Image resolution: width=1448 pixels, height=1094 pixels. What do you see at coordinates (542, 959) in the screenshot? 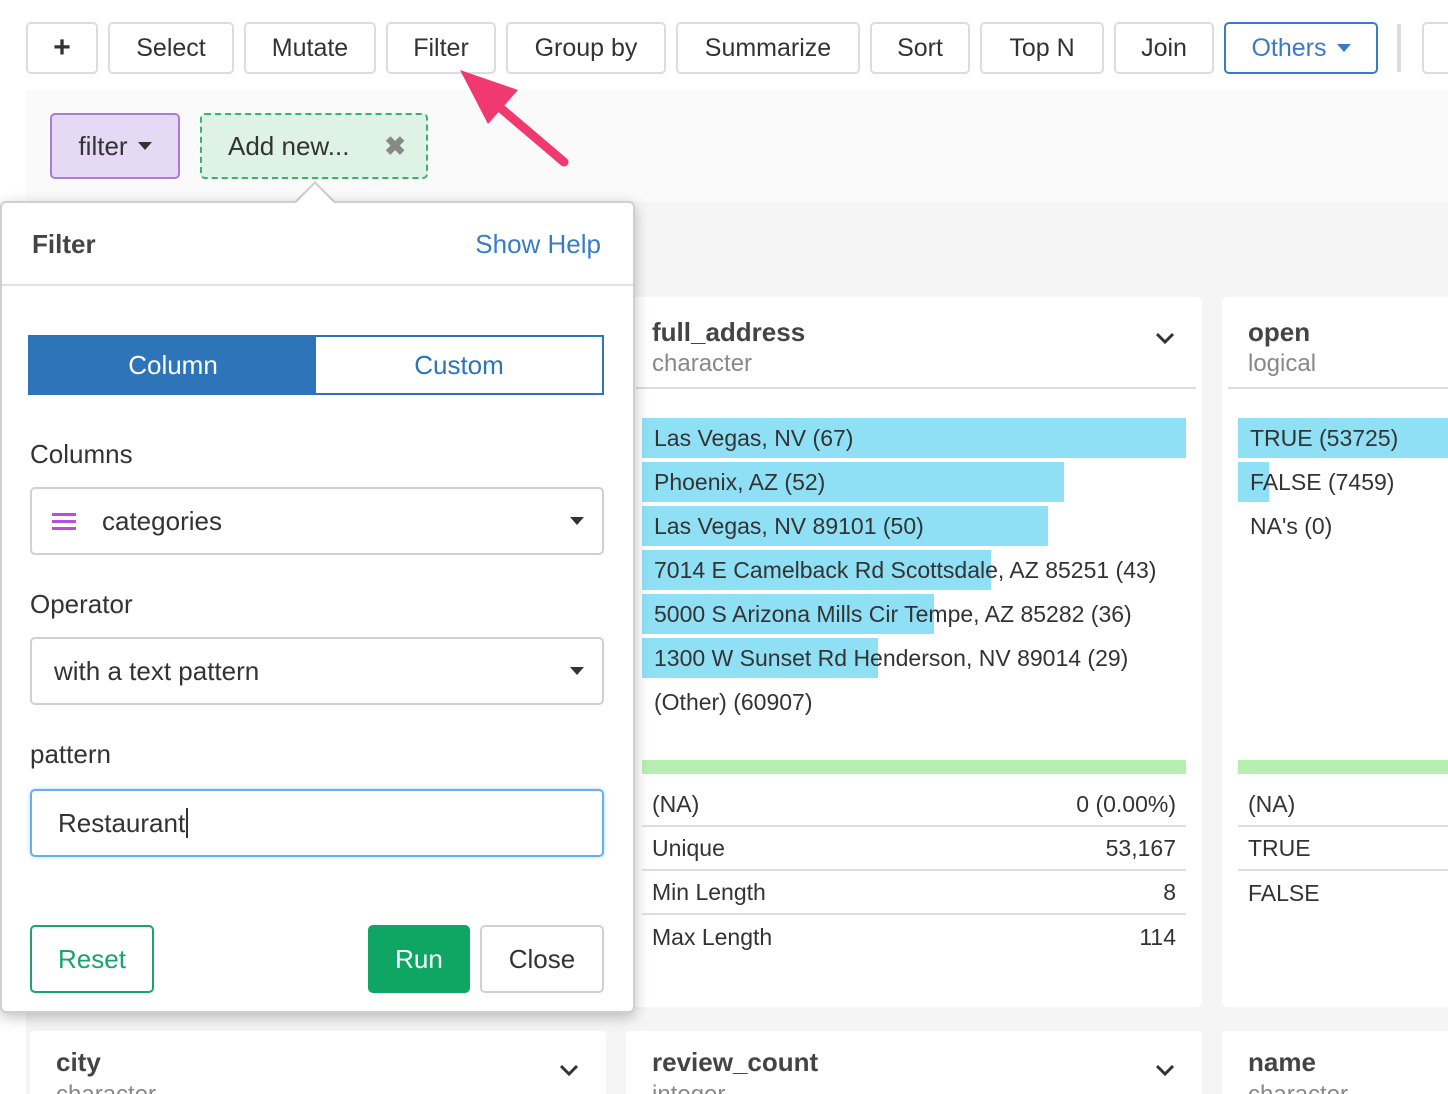
I see `close-button: Close` at bounding box center [542, 959].